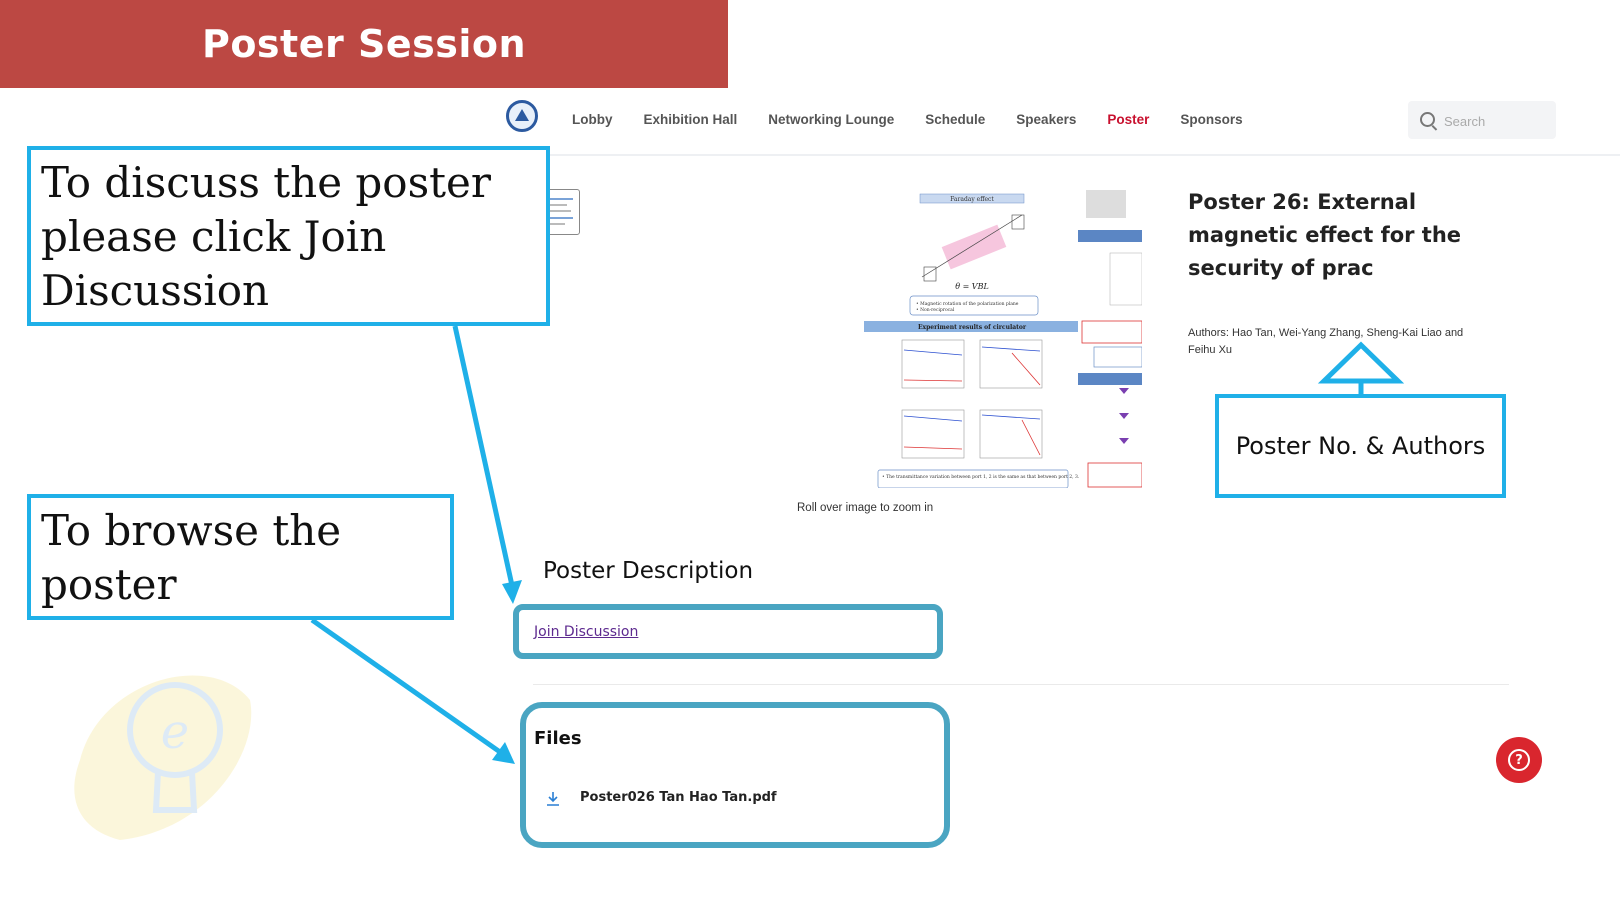  Describe the element at coordinates (728, 631) in the screenshot. I see `join-discussion-highlight` at that location.